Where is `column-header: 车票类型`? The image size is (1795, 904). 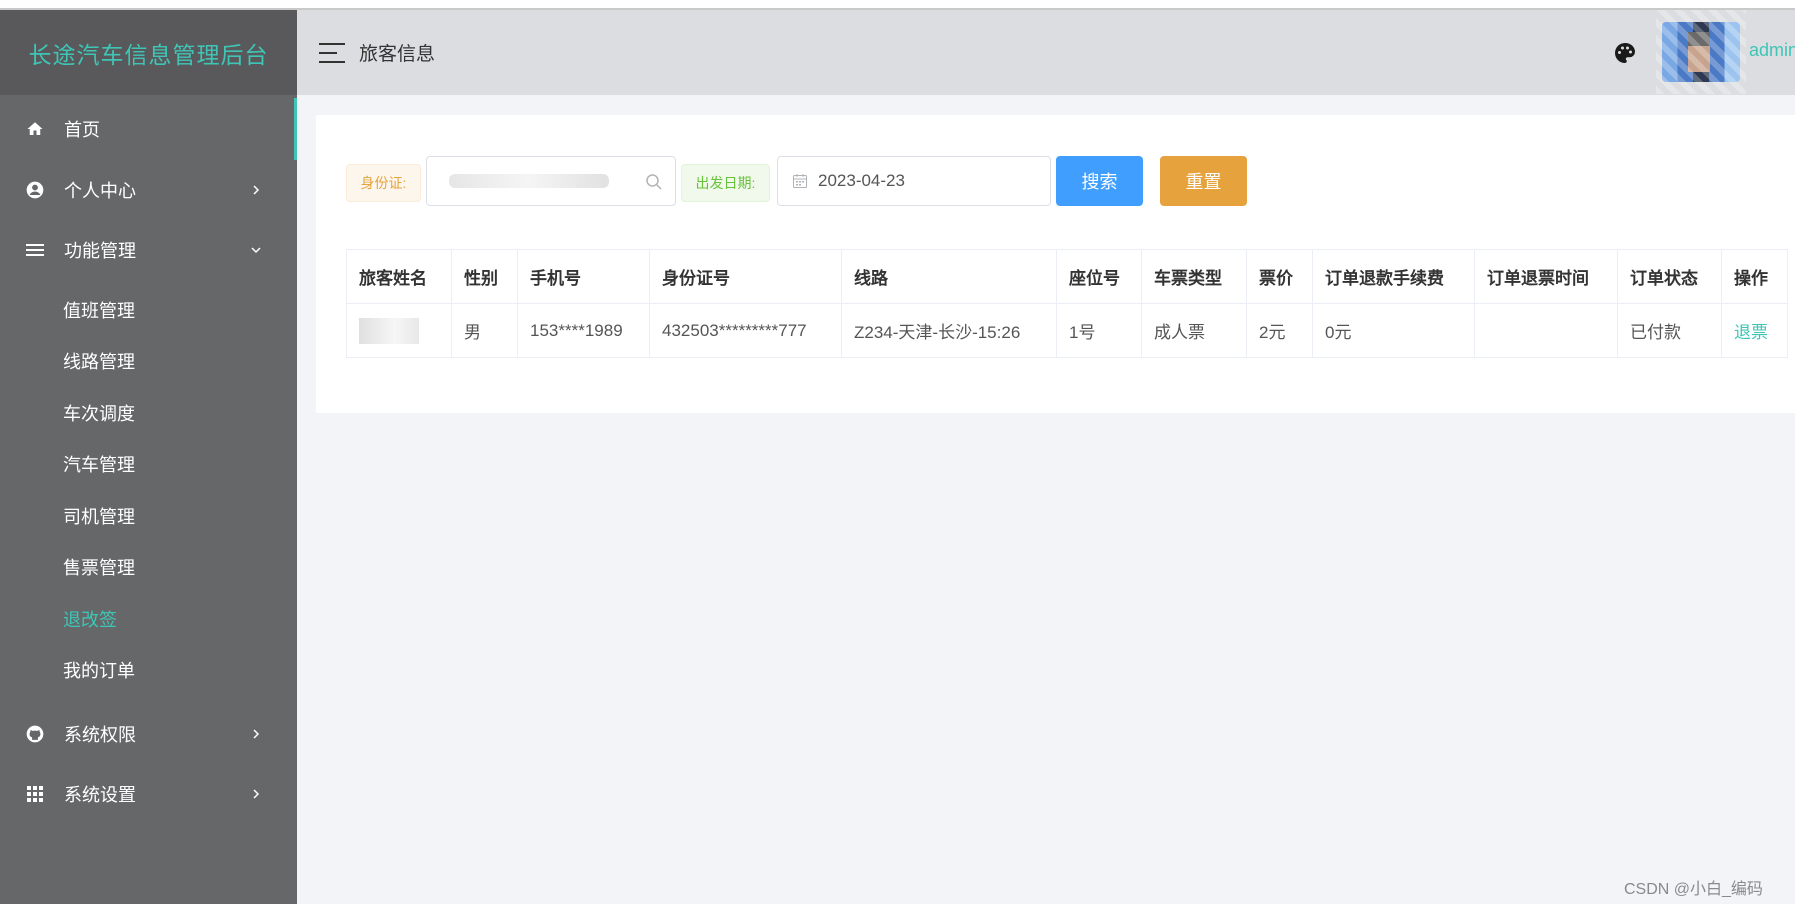
column-header: 车票类型 is located at coordinates (1194, 276).